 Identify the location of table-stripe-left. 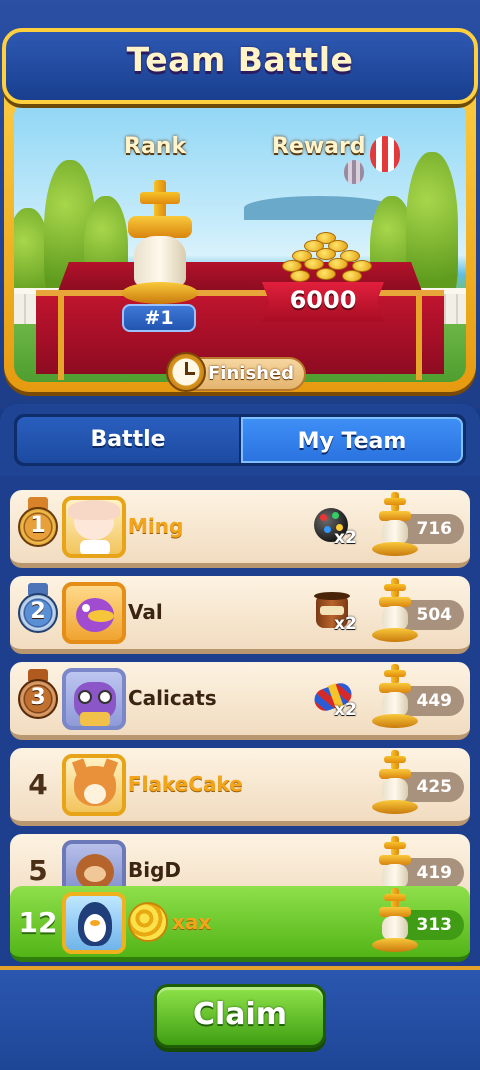
(61, 338).